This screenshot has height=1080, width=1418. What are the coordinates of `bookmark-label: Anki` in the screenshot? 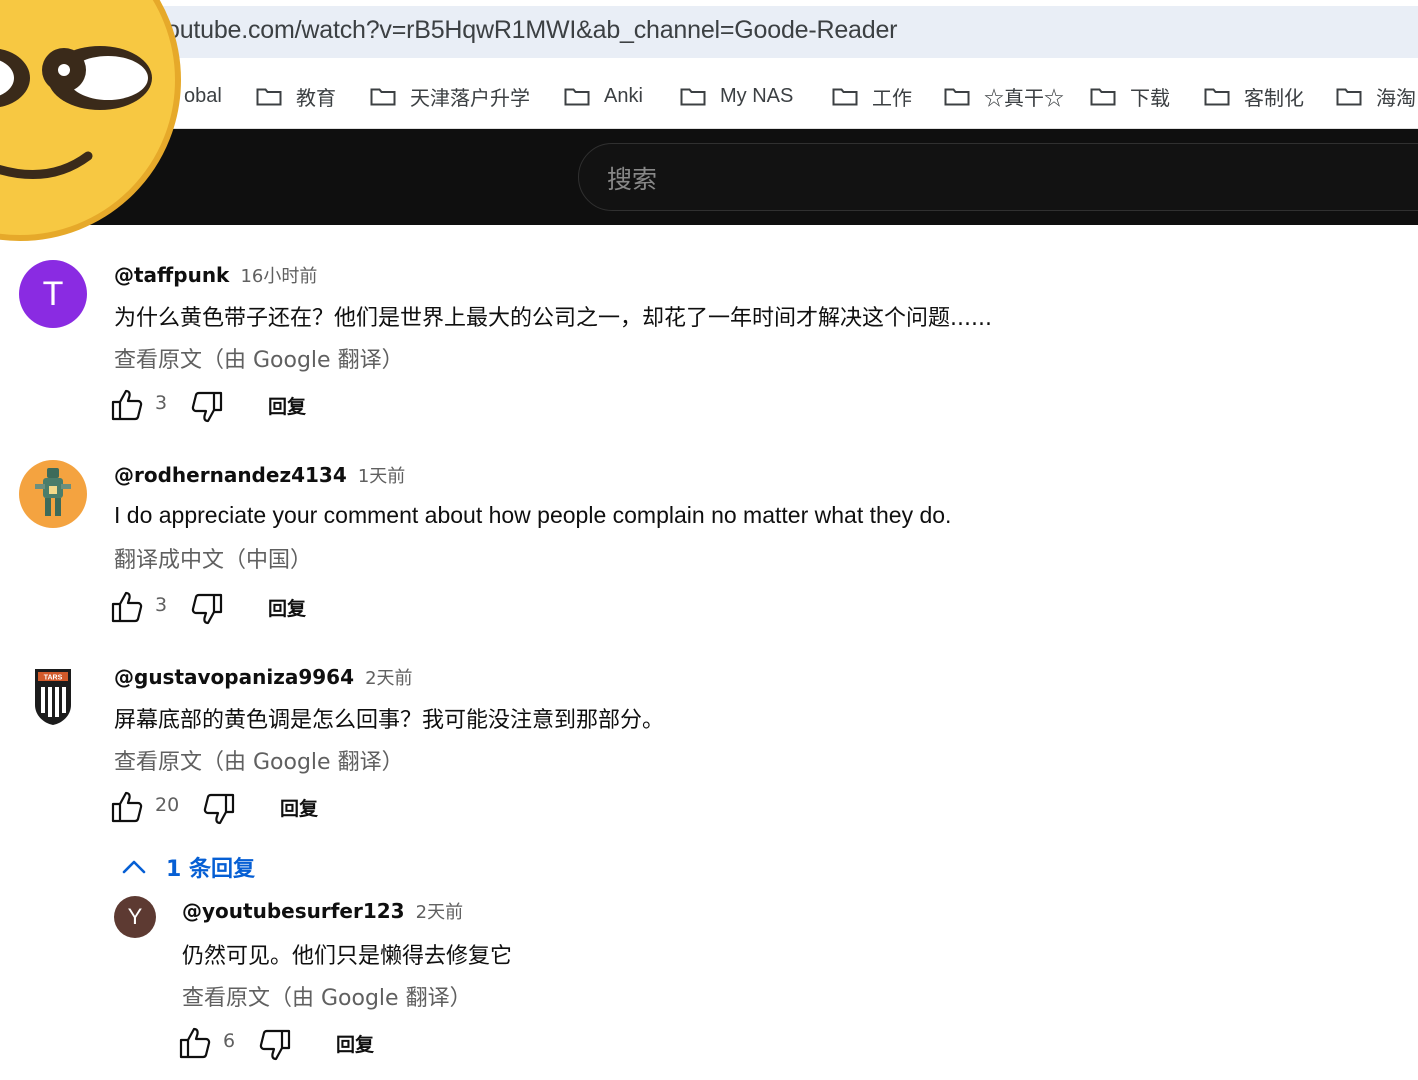 It's located at (623, 95).